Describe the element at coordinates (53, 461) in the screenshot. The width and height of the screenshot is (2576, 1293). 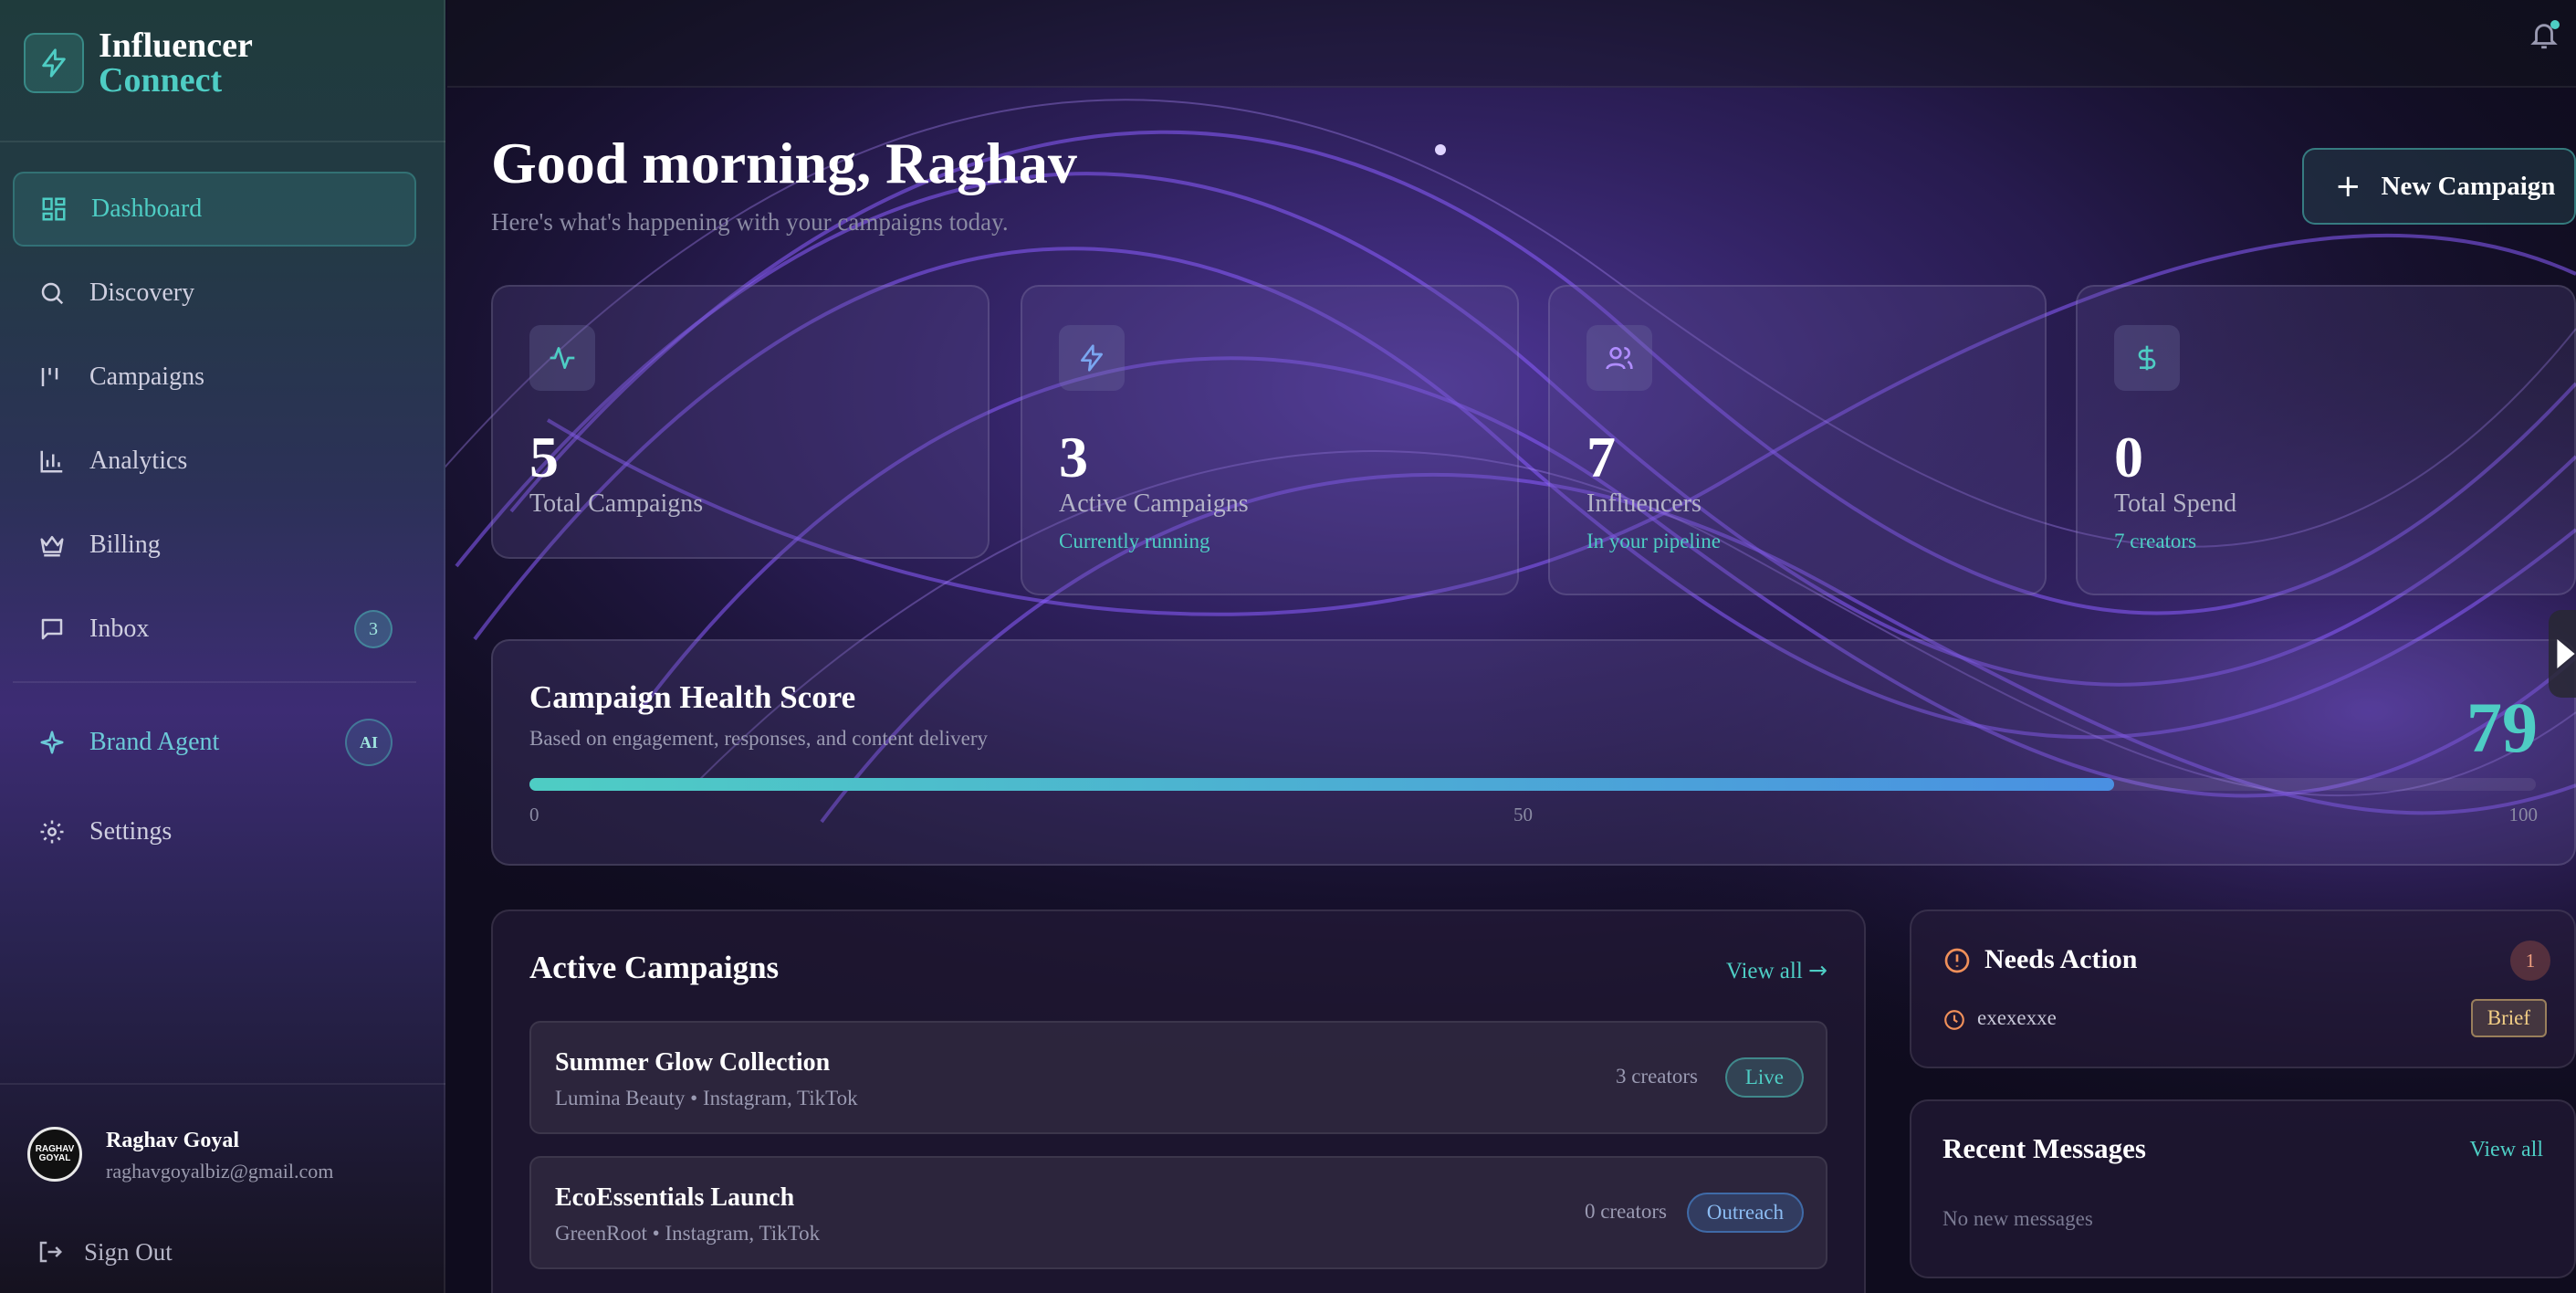
I see `bar-chart-icon` at that location.